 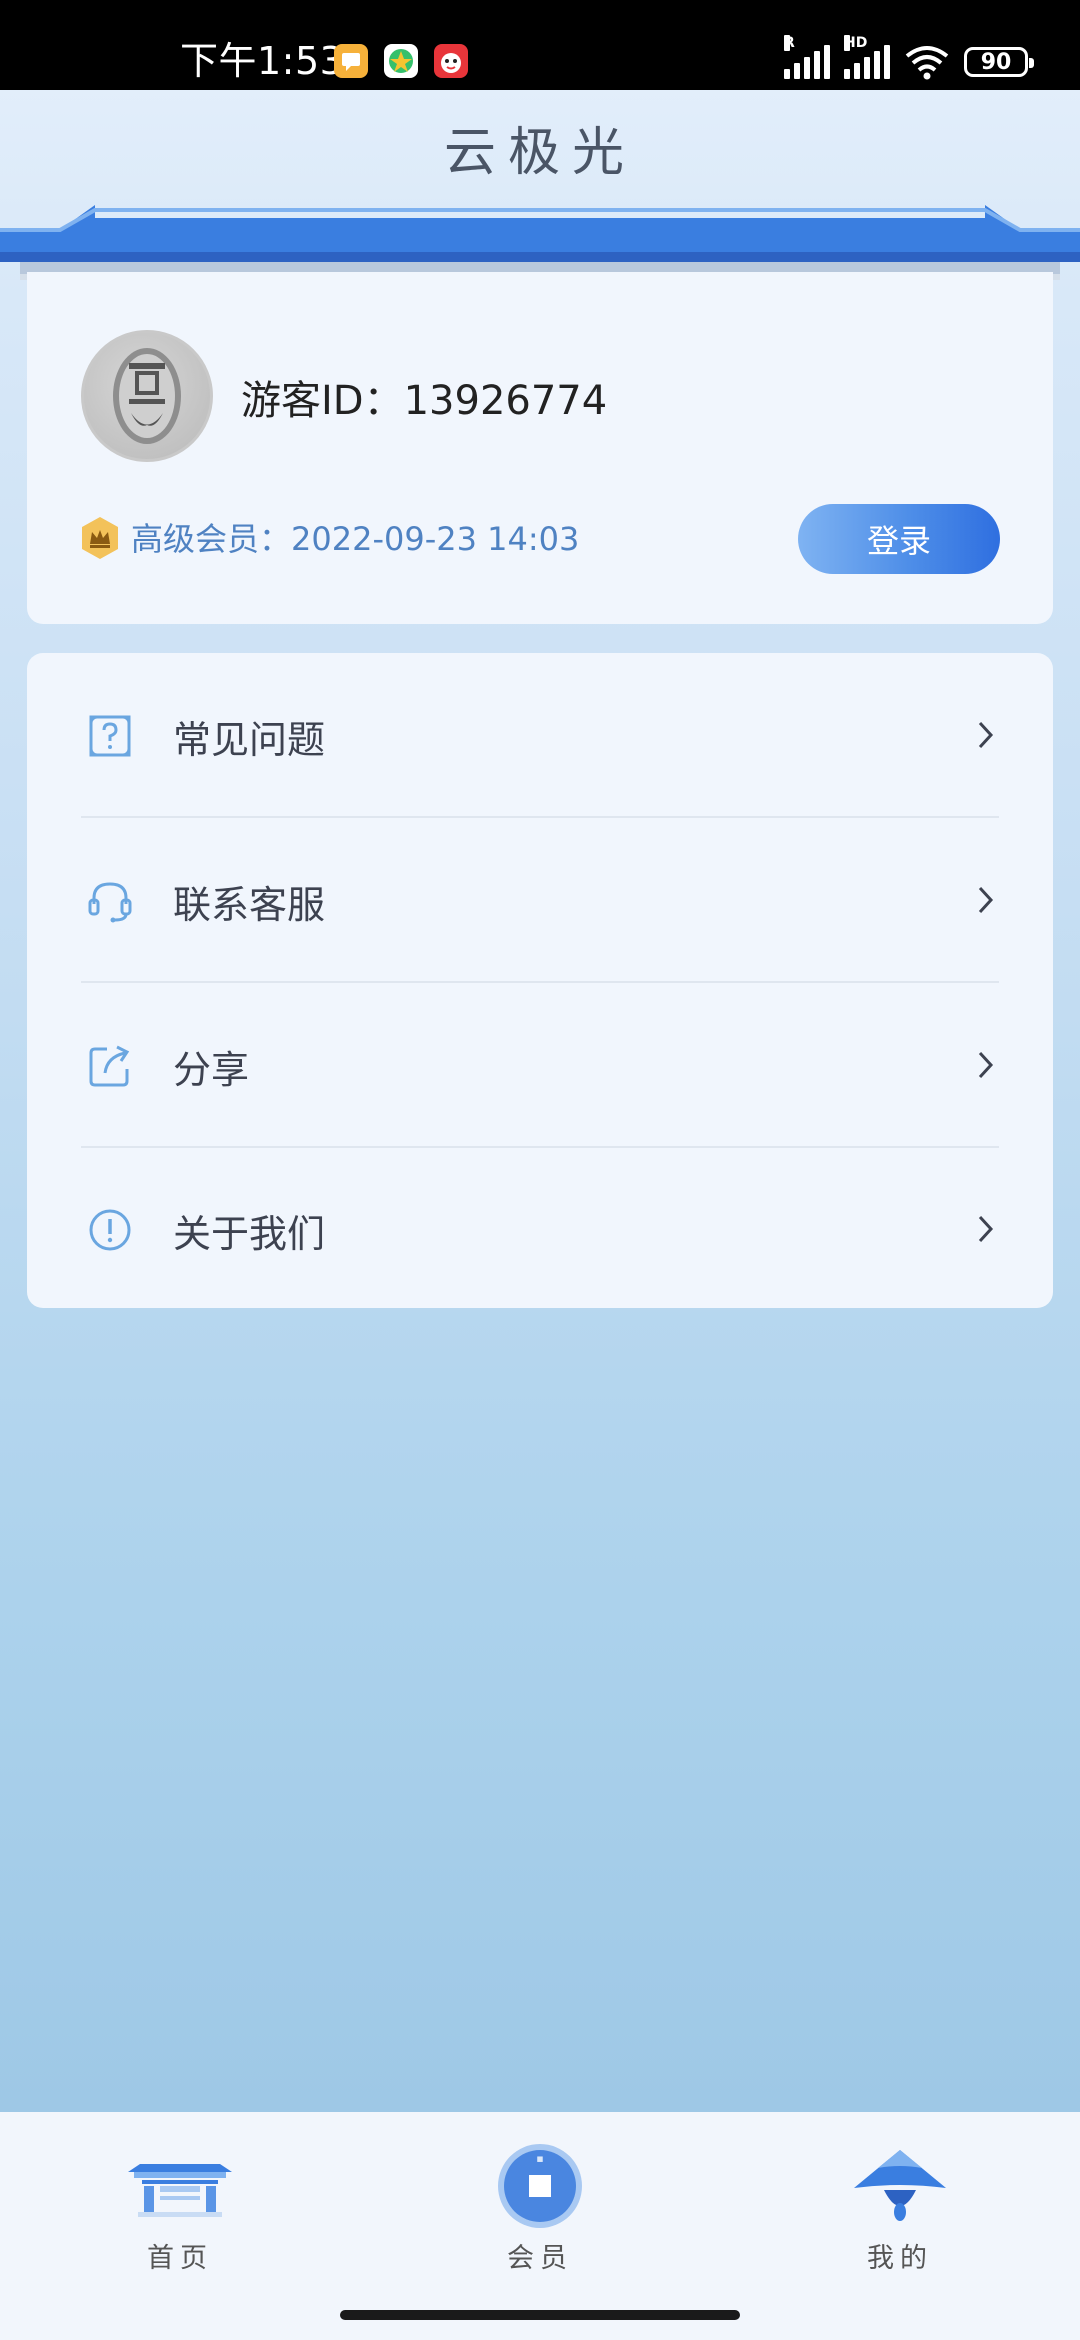 What do you see at coordinates (540, 1229) in the screenshot?
I see `menu-item-about: 关于我们` at bounding box center [540, 1229].